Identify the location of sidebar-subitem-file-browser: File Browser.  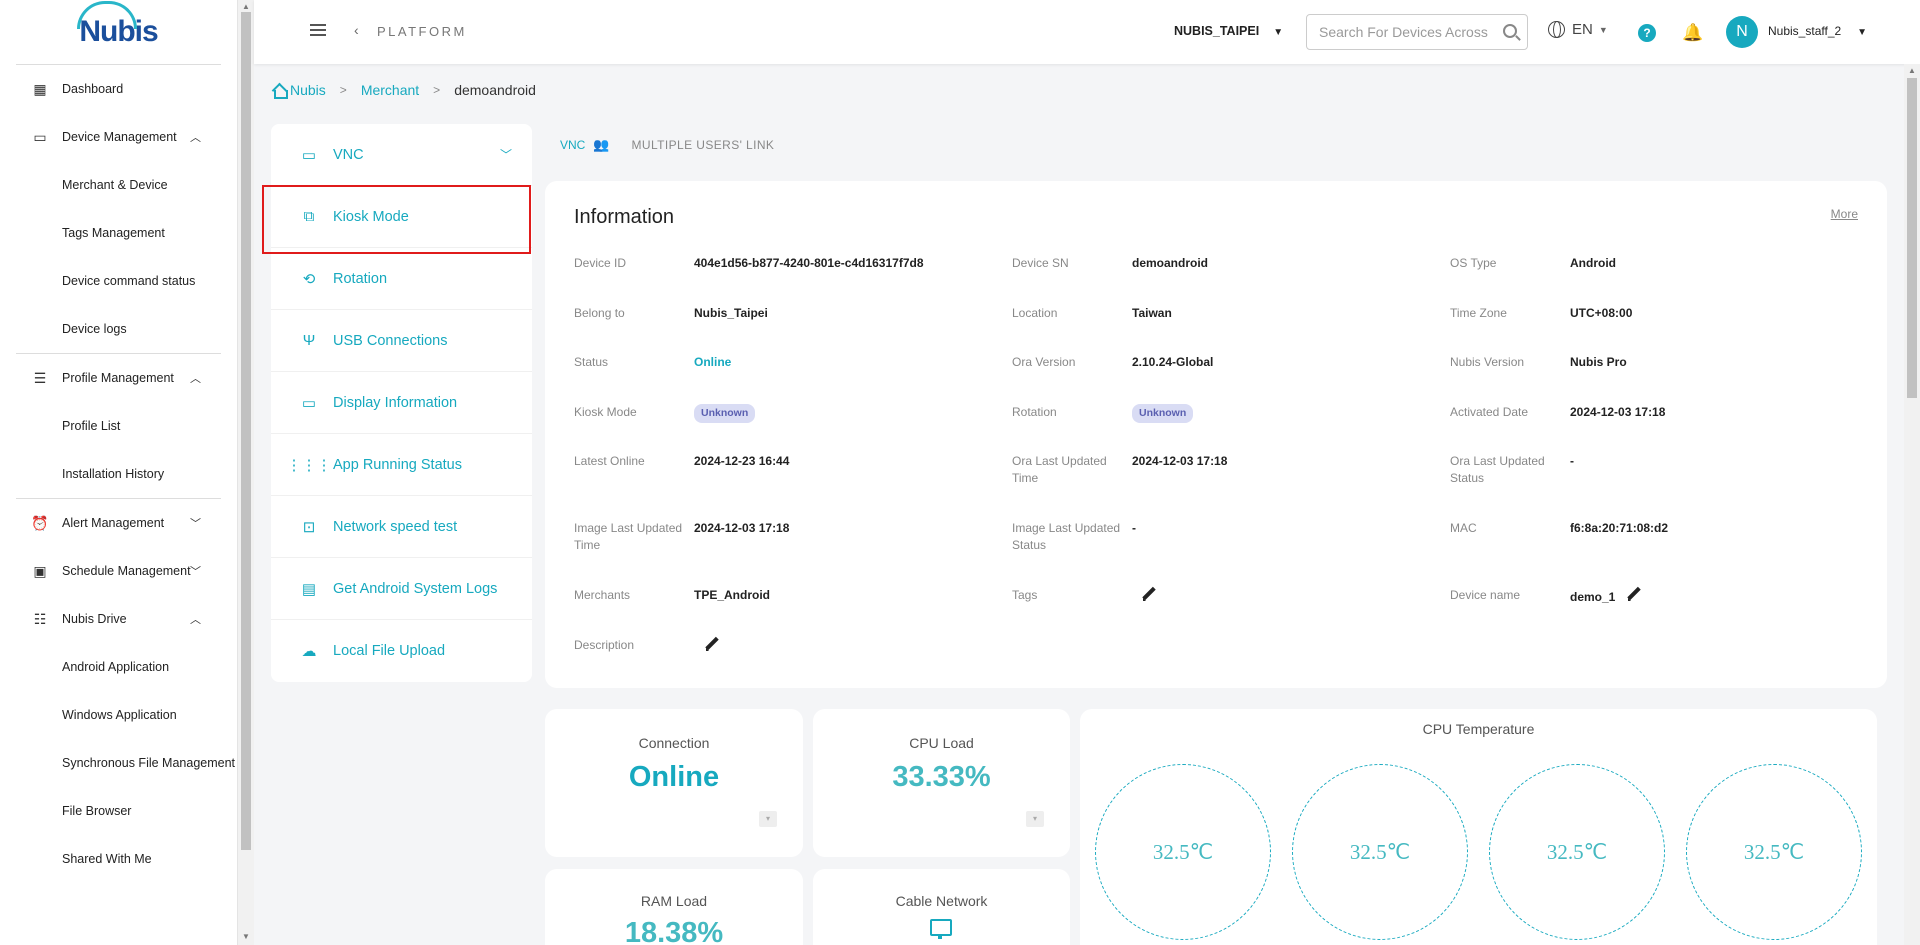
(118, 811).